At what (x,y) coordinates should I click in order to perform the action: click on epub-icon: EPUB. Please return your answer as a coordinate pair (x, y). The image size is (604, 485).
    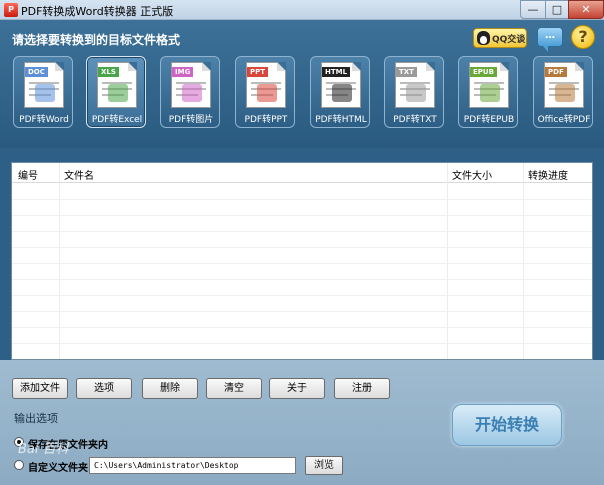
    Looking at the image, I should click on (489, 85).